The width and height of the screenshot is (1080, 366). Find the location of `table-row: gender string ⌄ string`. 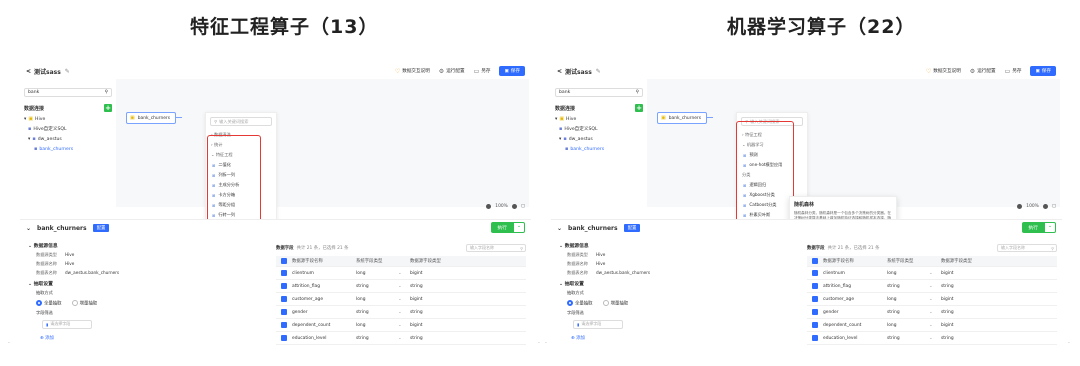

table-row: gender string ⌄ string is located at coordinates (932, 312).